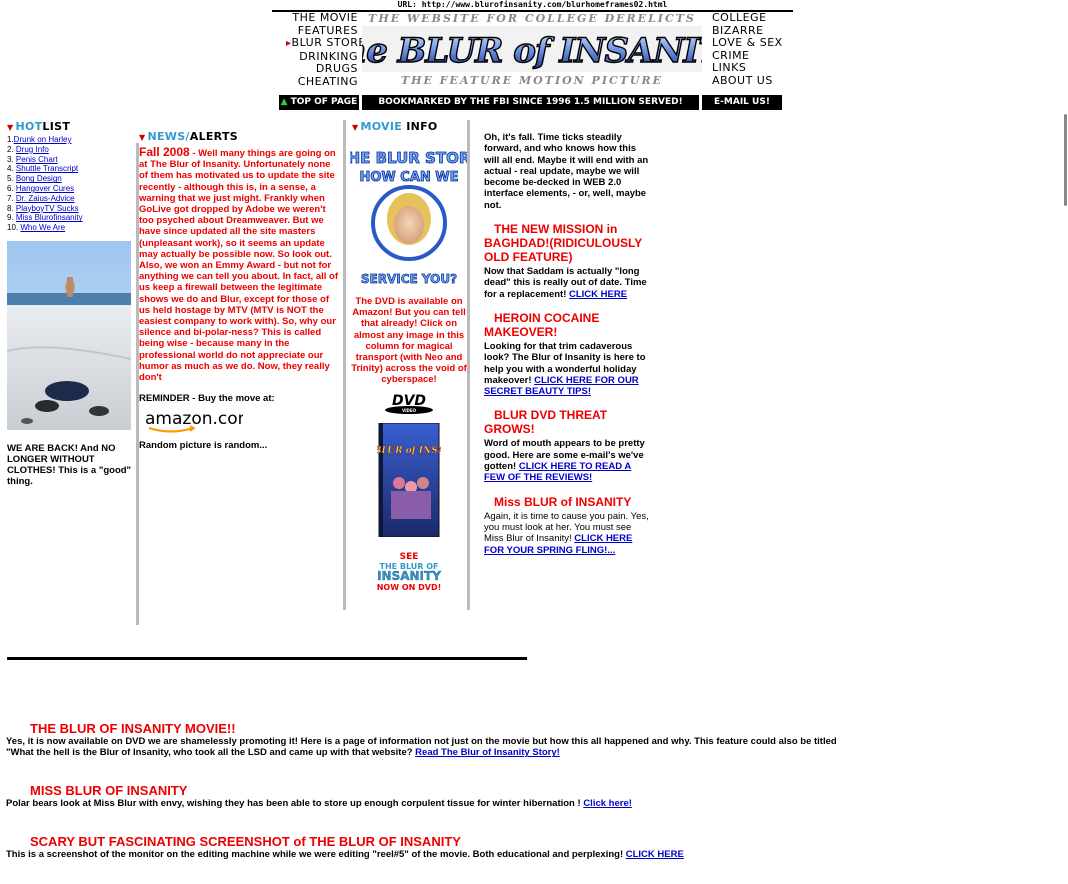  Describe the element at coordinates (133, 728) in the screenshot. I see `section-title: THE BLUR OF INSANITY MOVIE!!` at that location.